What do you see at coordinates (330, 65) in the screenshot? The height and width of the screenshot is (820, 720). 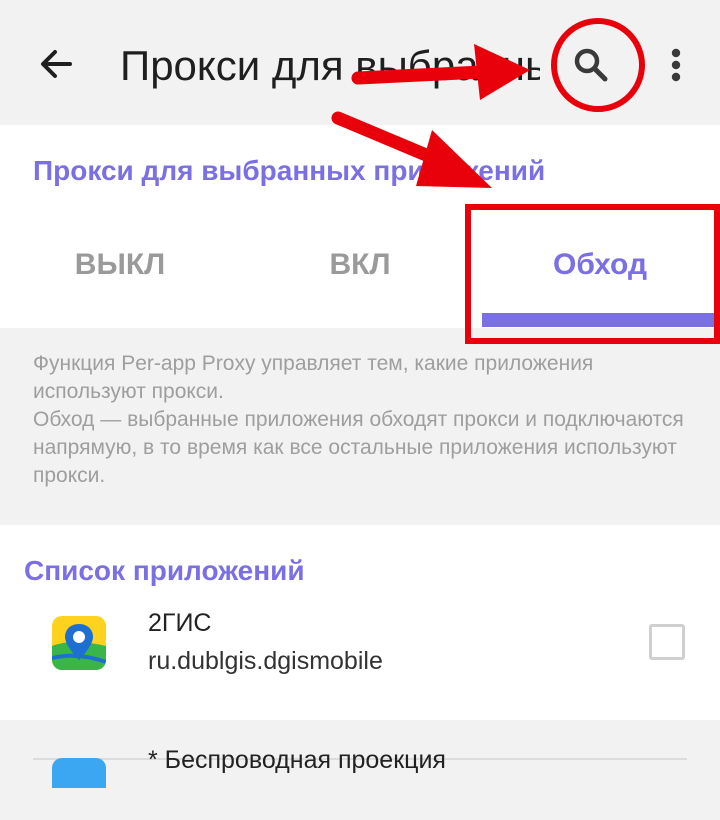 I see `page-title: Прокси для выбранных приложений` at bounding box center [330, 65].